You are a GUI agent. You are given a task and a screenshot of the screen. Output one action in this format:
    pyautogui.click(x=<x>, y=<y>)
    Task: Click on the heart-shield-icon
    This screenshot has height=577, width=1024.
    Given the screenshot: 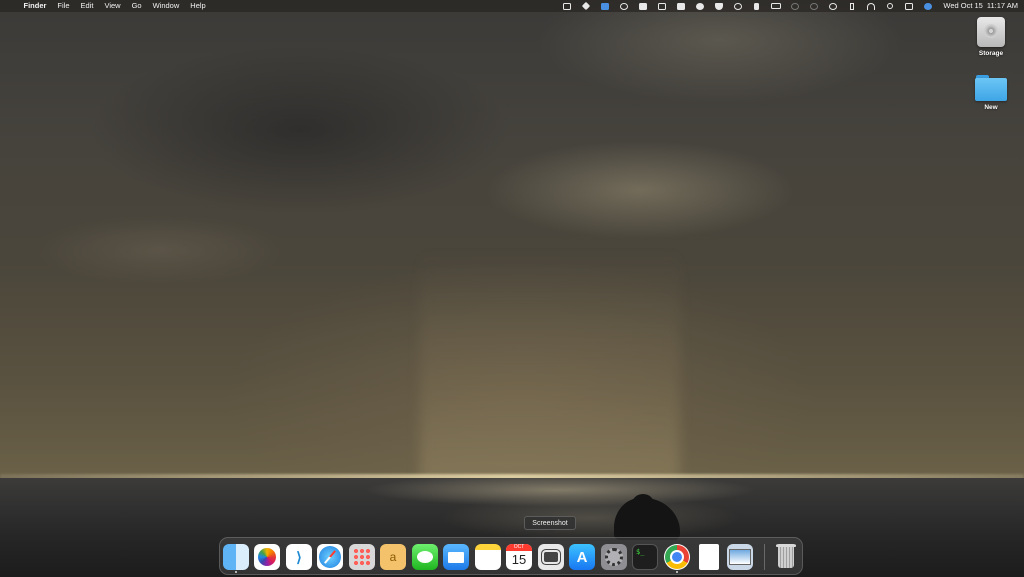 What is the action you would take?
    pyautogui.click(x=718, y=6)
    